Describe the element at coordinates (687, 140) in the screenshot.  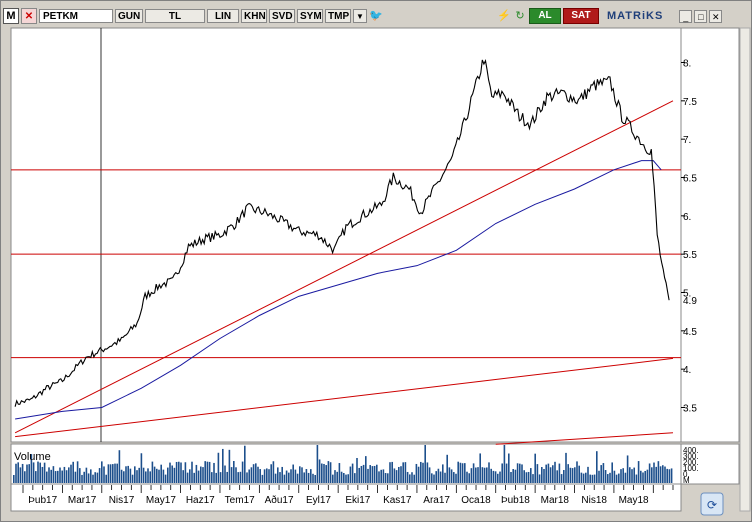
I see `price-tick-label: 7.` at that location.